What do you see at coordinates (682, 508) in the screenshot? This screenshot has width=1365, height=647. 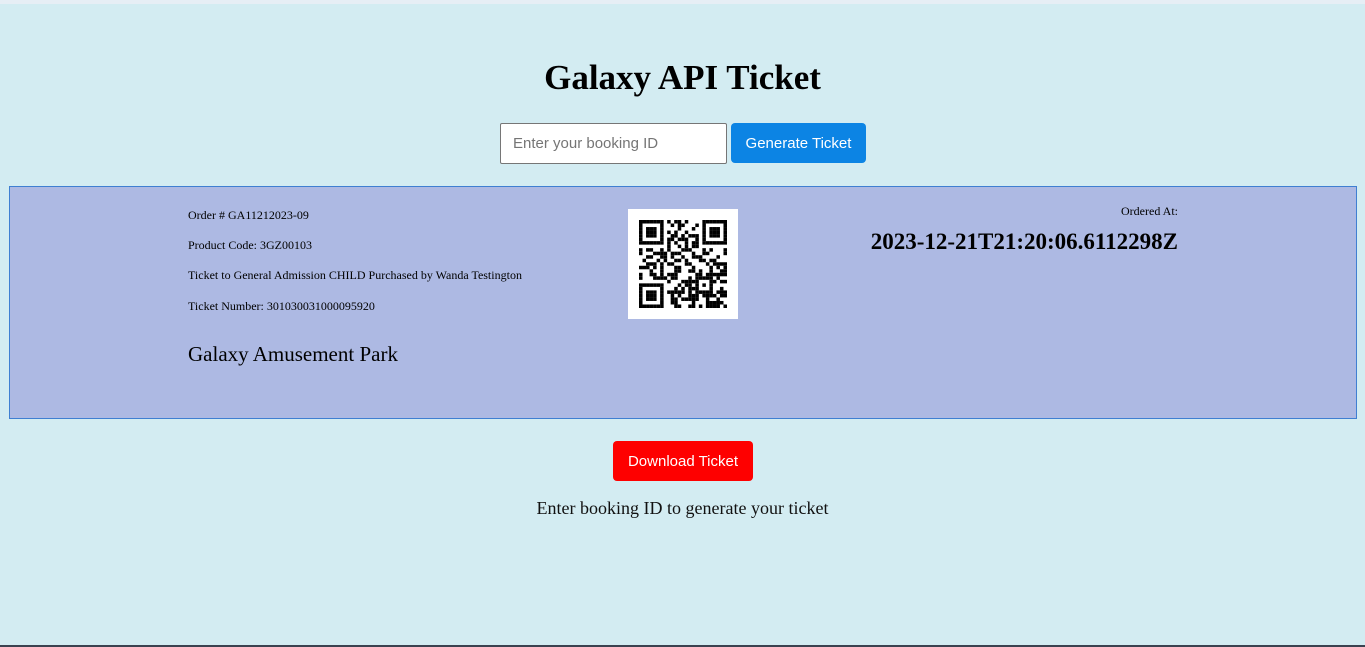 I see `status-hint: Enter booking ID to generate your ticket` at bounding box center [682, 508].